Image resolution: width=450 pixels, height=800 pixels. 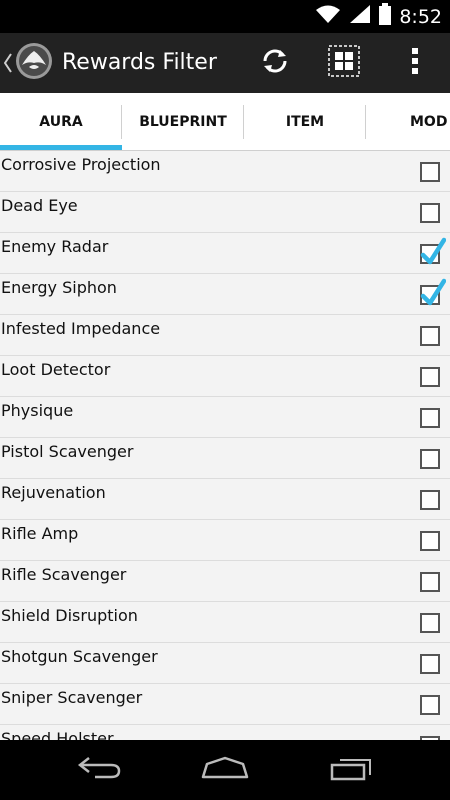 What do you see at coordinates (408, 121) in the screenshot?
I see `tab-mod: MOD` at bounding box center [408, 121].